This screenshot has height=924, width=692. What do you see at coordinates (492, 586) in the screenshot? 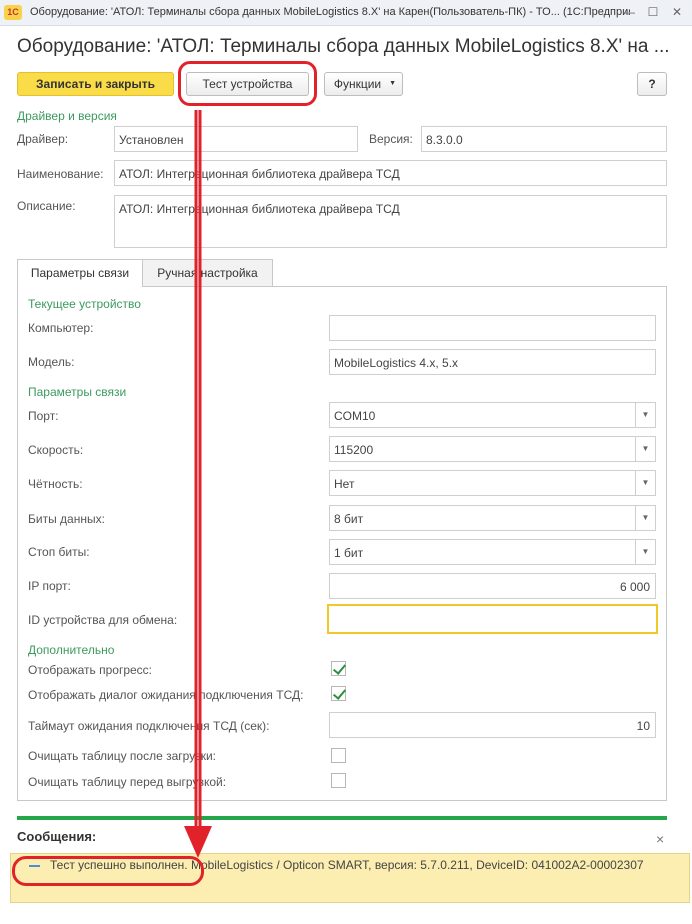
I see `ipport-field: 6 000` at bounding box center [492, 586].